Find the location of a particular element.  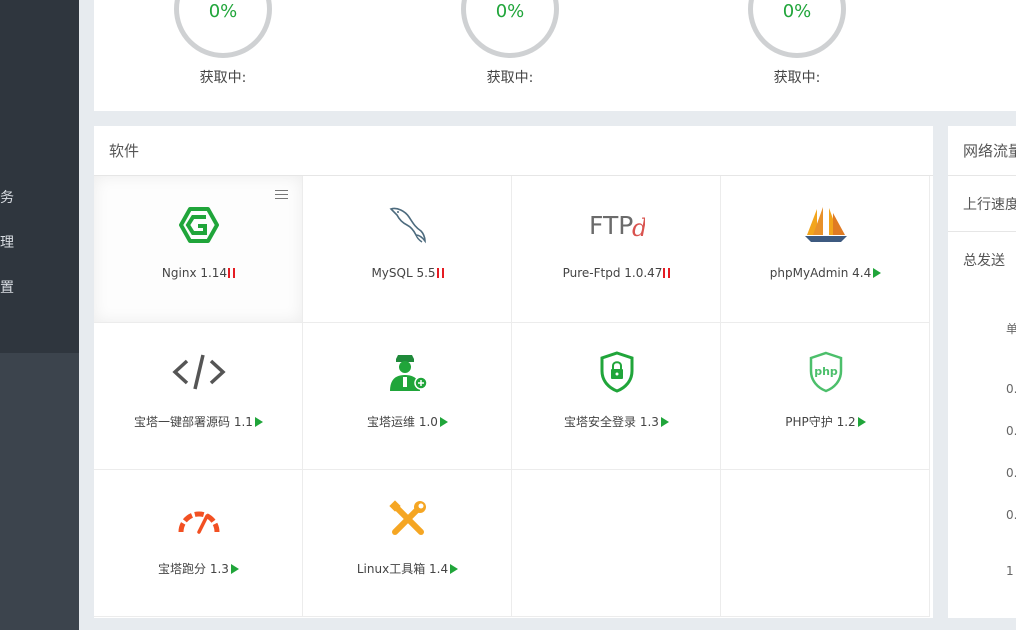

software-item-securelogin: 宝塔安全登录 1.3 is located at coordinates (616, 396).